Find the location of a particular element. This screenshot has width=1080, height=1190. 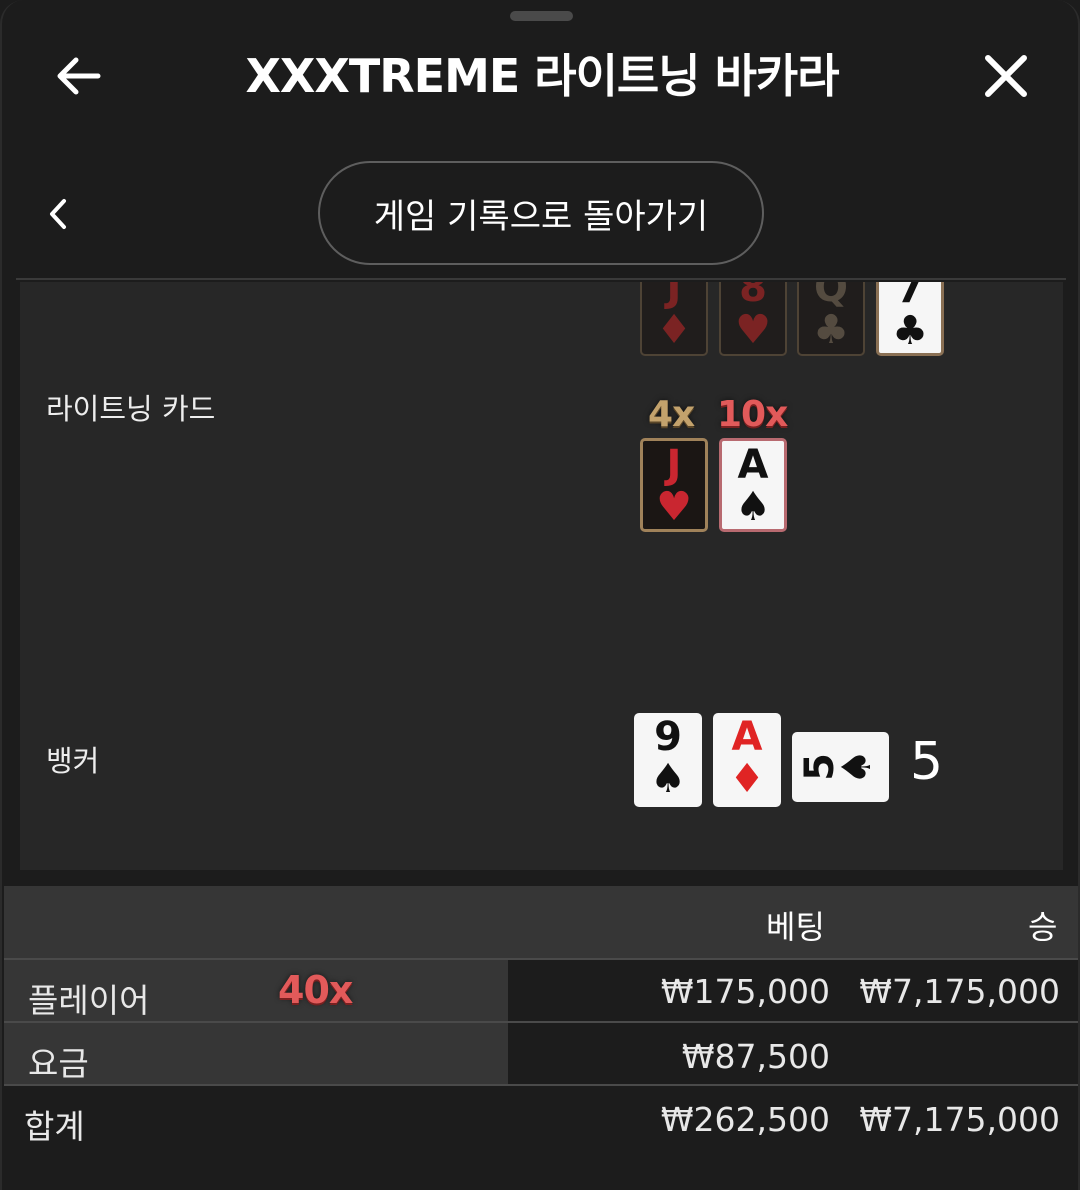

sub-navigation: 게임 기록으로 돌아가기 is located at coordinates (541, 210).